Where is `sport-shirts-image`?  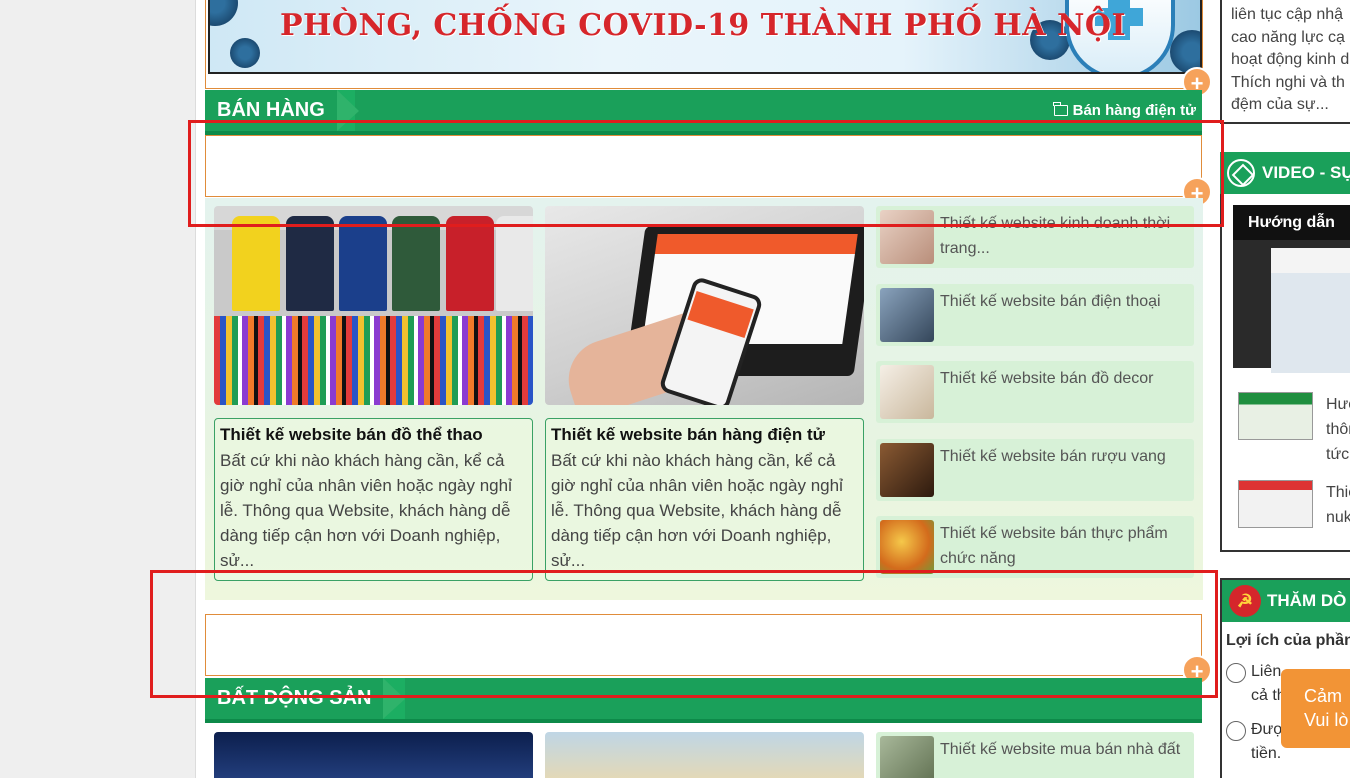
sport-shirts-image is located at coordinates (373, 305).